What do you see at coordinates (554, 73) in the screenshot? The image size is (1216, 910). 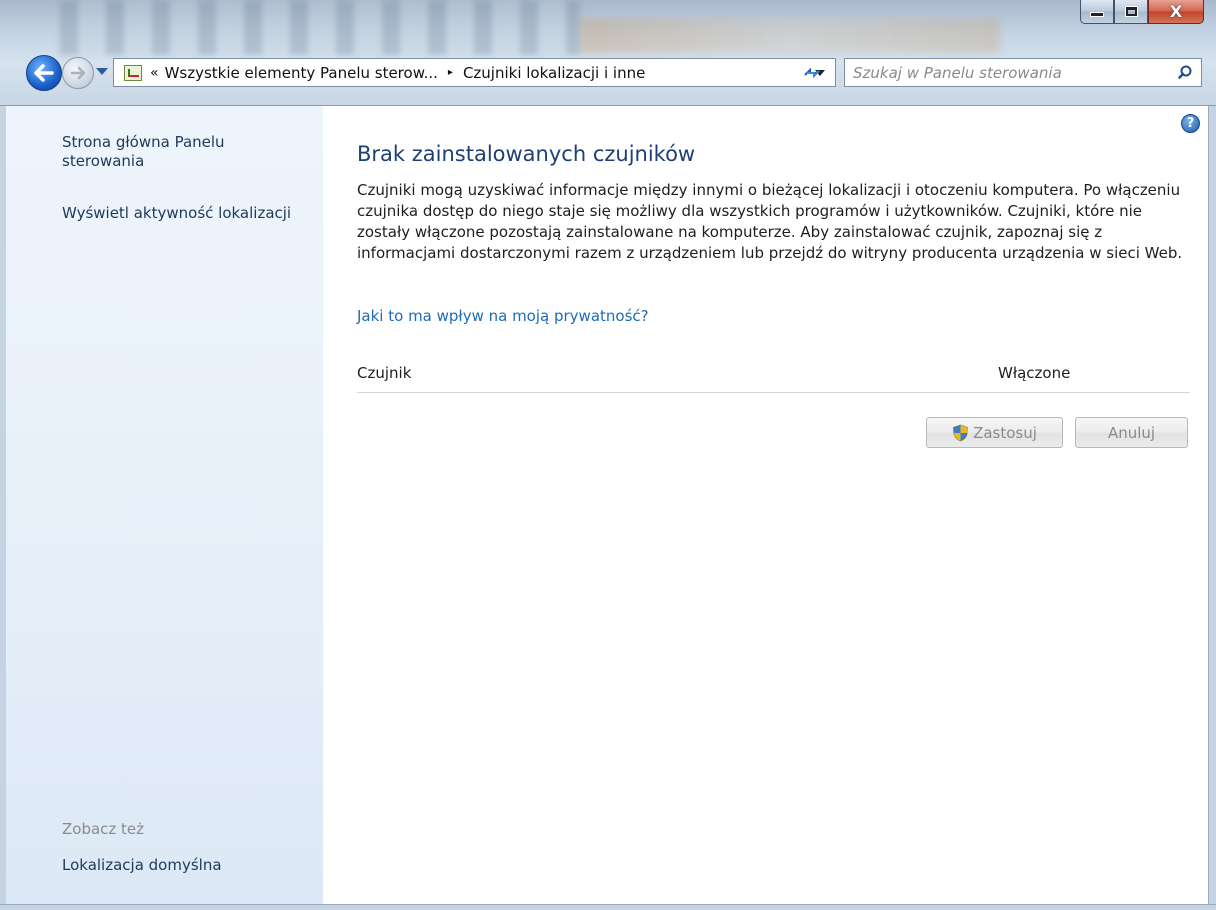 I see `breadcrumb-sensors: Czujniki lokalizacji i inne` at bounding box center [554, 73].